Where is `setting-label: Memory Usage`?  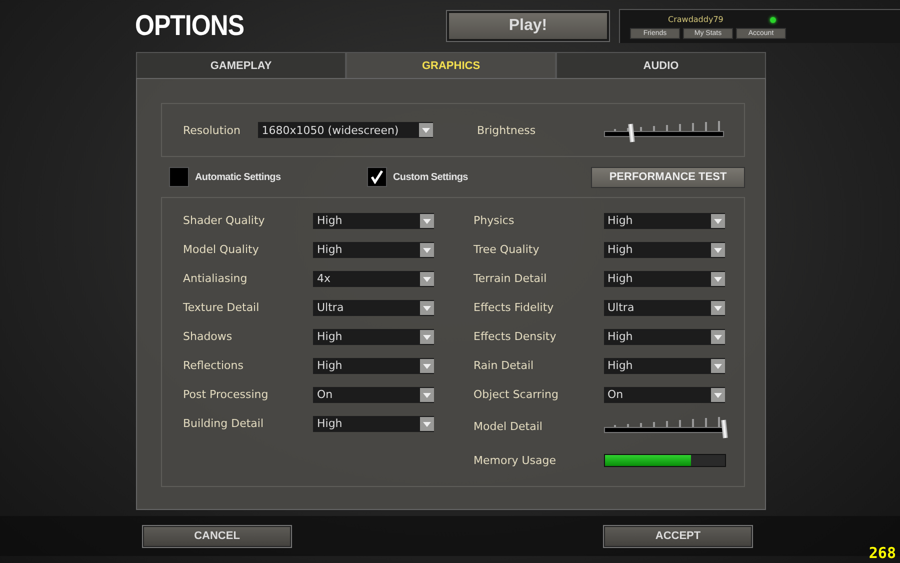
setting-label: Memory Usage is located at coordinates (516, 460).